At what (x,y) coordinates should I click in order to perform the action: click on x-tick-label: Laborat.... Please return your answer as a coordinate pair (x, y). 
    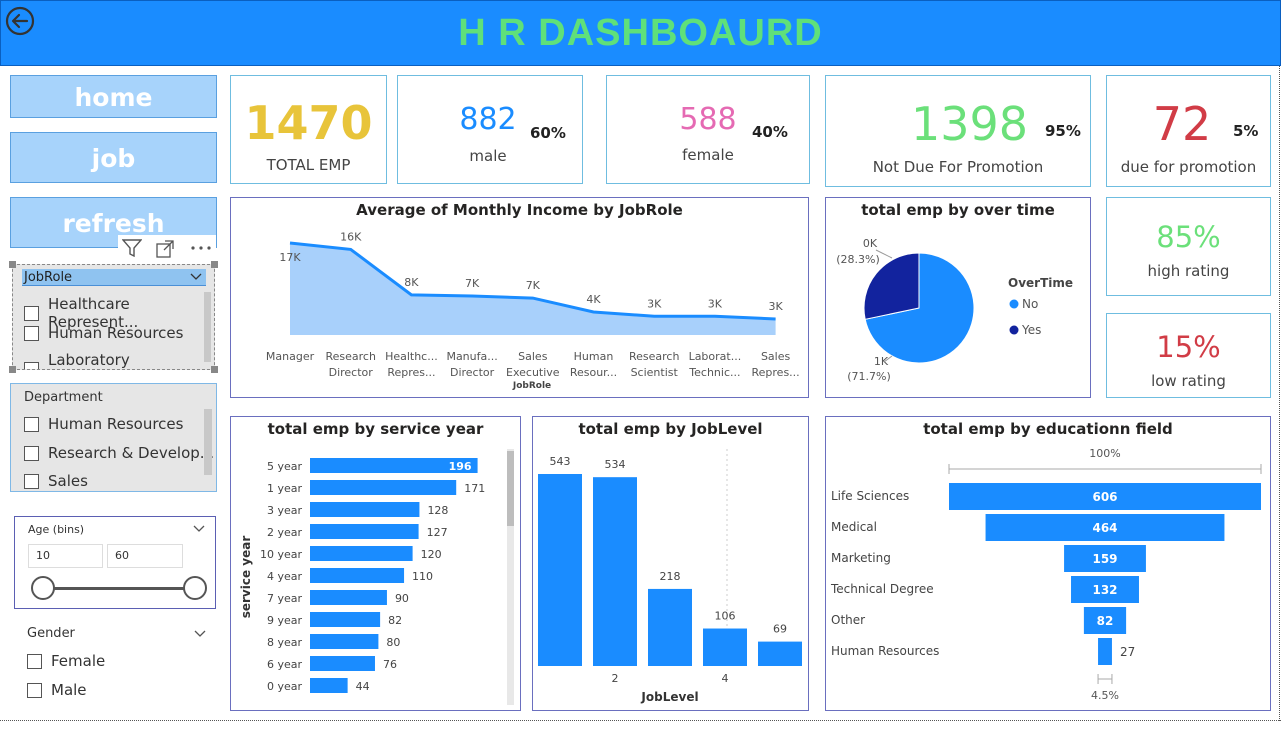
    Looking at the image, I should click on (715, 356).